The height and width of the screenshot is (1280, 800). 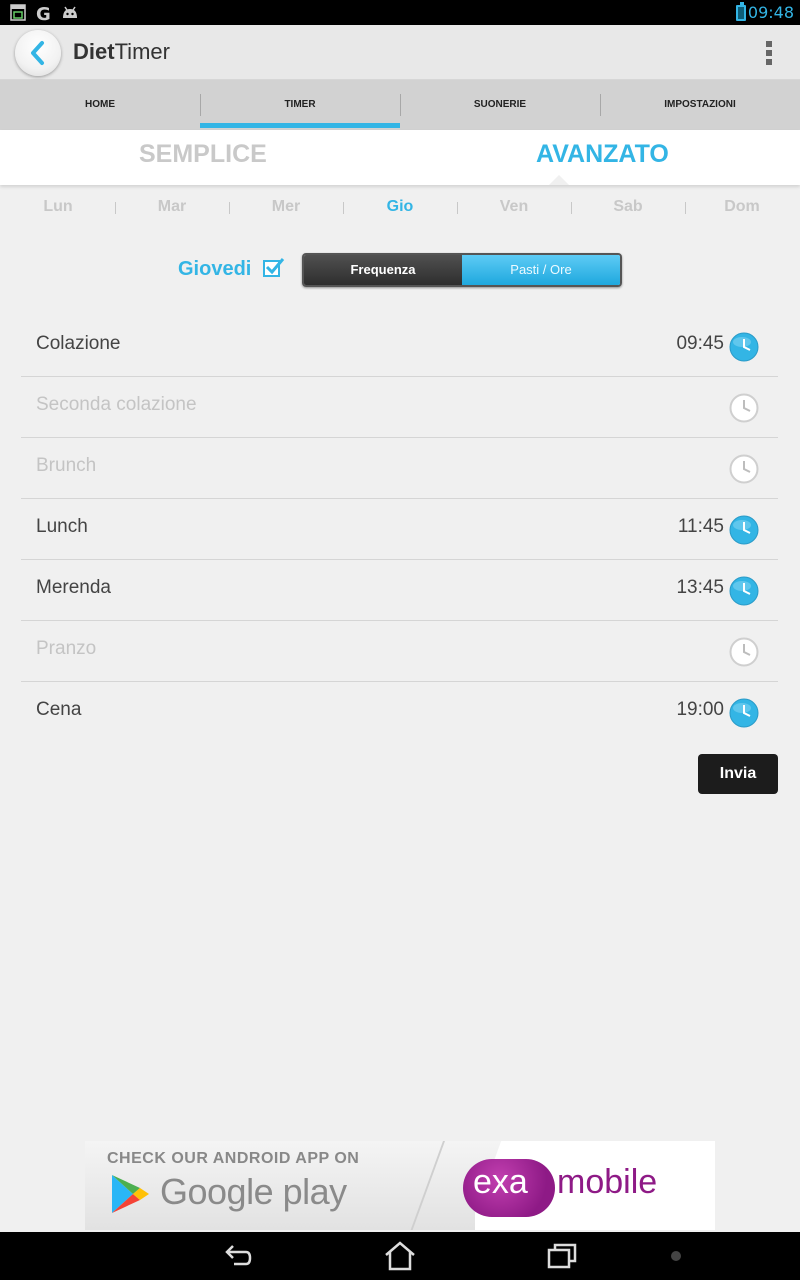 I want to click on main-tabs: HOME TIMER SUONERIE IMPOSTAZIONI, so click(x=400, y=105).